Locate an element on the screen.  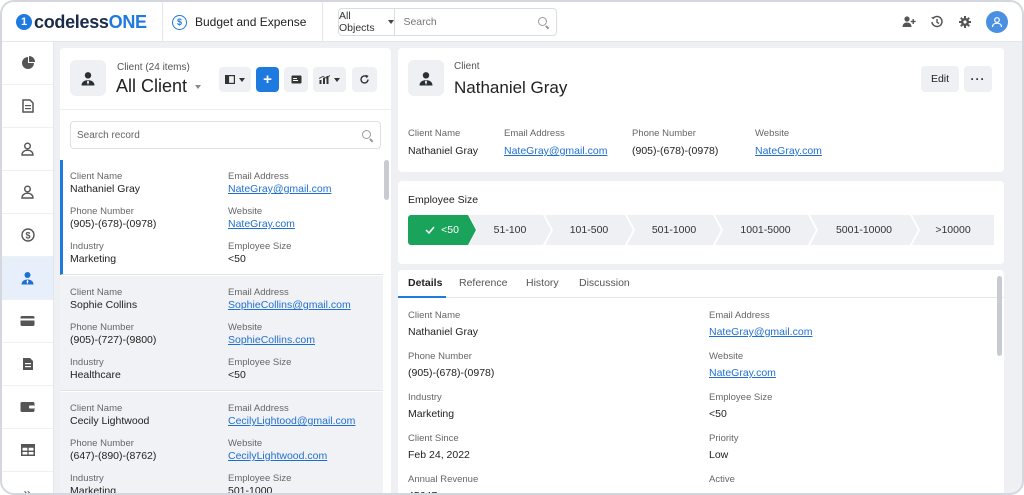
field-label: Active is located at coordinates (722, 479).